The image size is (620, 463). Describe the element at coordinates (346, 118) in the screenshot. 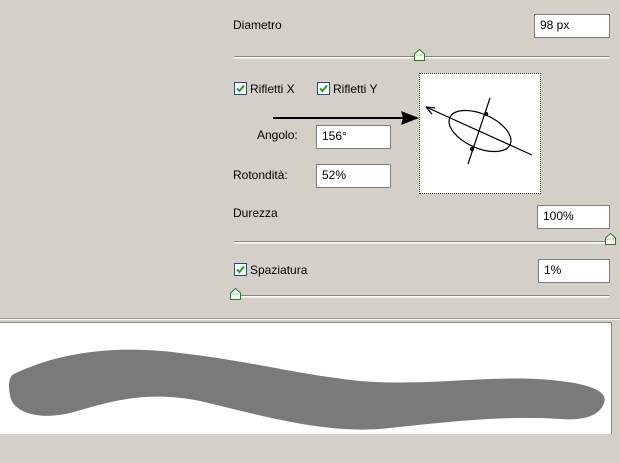

I see `annotation-arrow-icon` at that location.